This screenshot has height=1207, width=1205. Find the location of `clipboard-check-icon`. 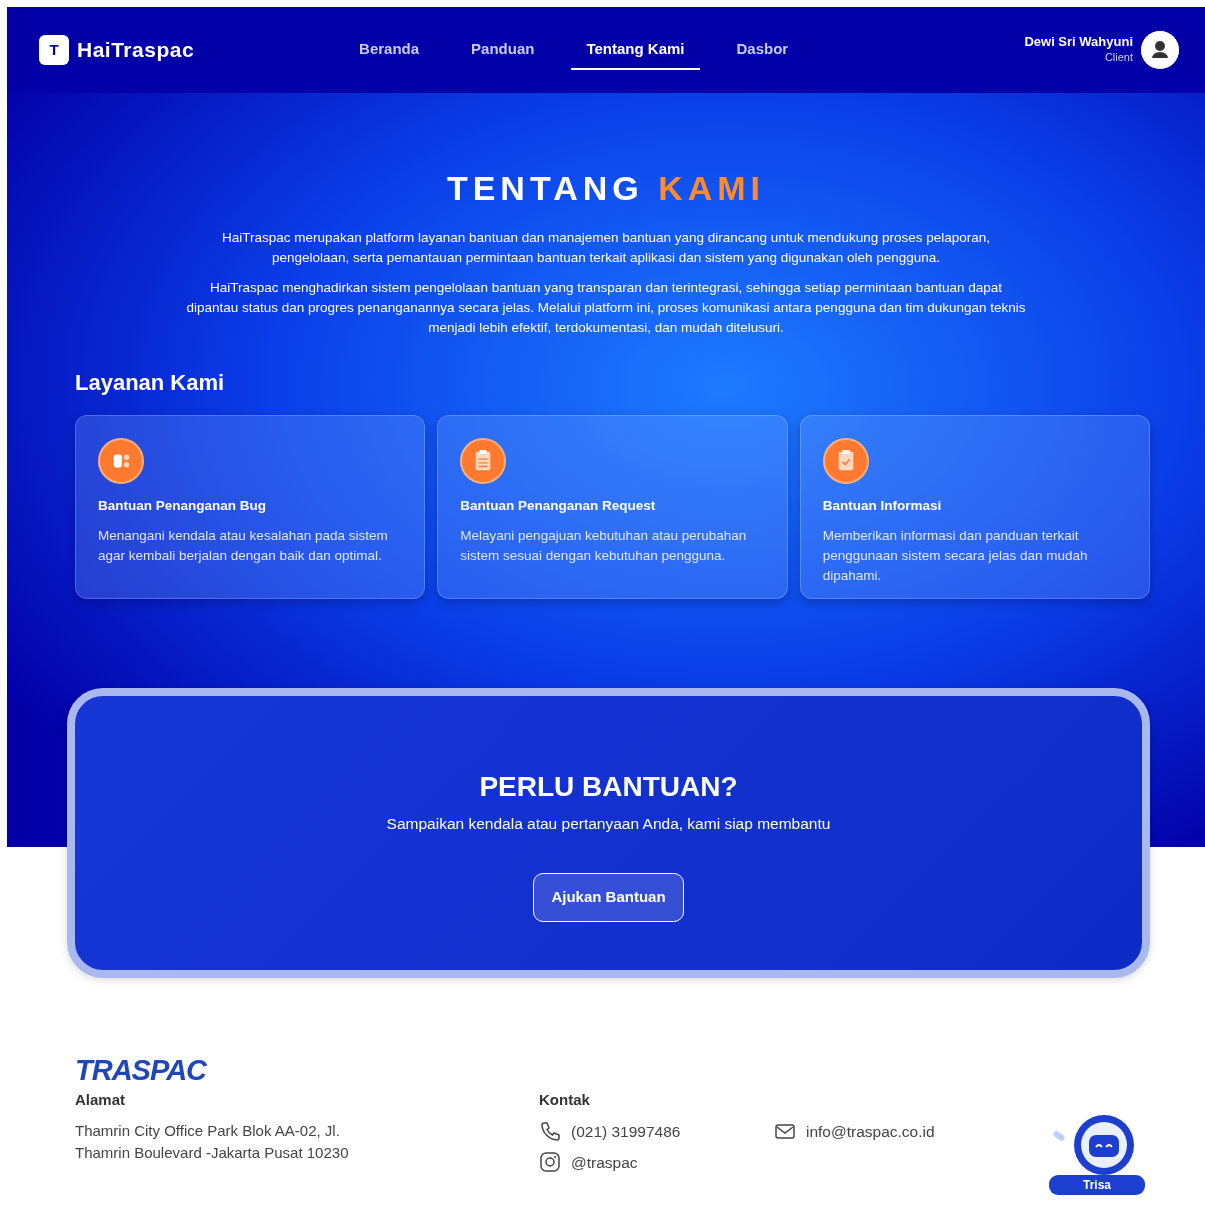

clipboard-check-icon is located at coordinates (845, 461).